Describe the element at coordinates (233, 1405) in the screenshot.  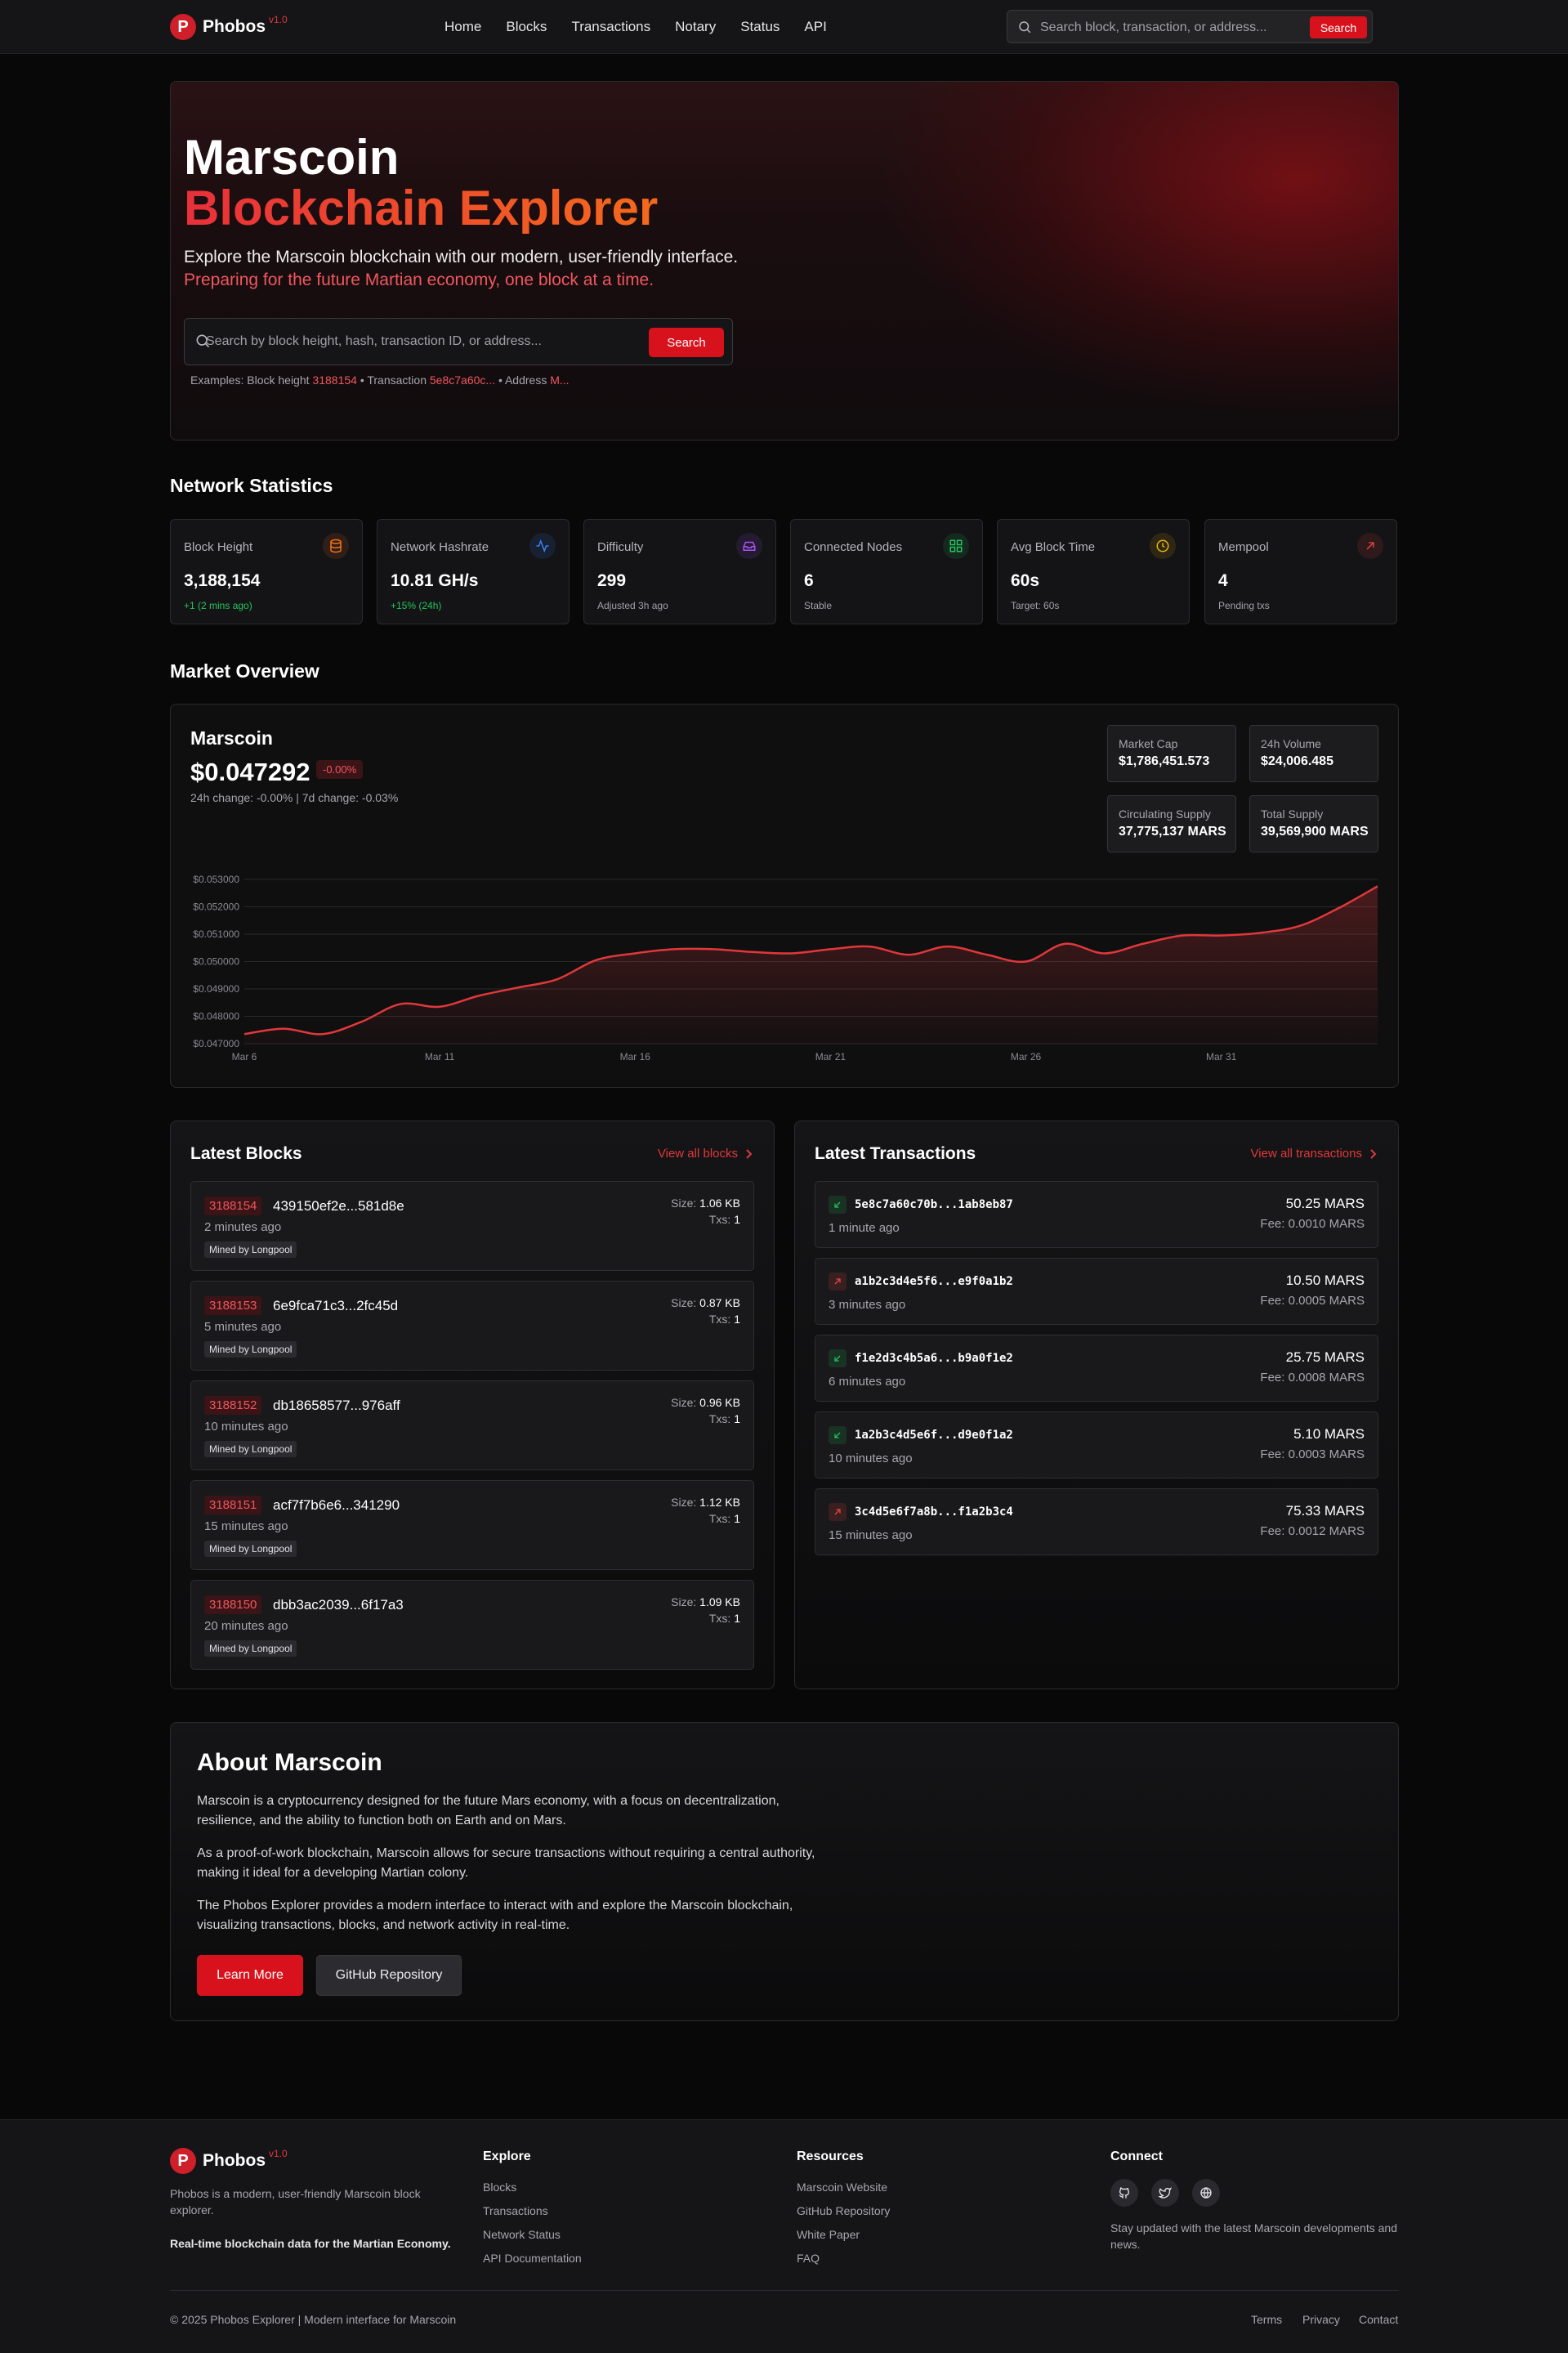
I see `block-height-badge: 3188152` at that location.